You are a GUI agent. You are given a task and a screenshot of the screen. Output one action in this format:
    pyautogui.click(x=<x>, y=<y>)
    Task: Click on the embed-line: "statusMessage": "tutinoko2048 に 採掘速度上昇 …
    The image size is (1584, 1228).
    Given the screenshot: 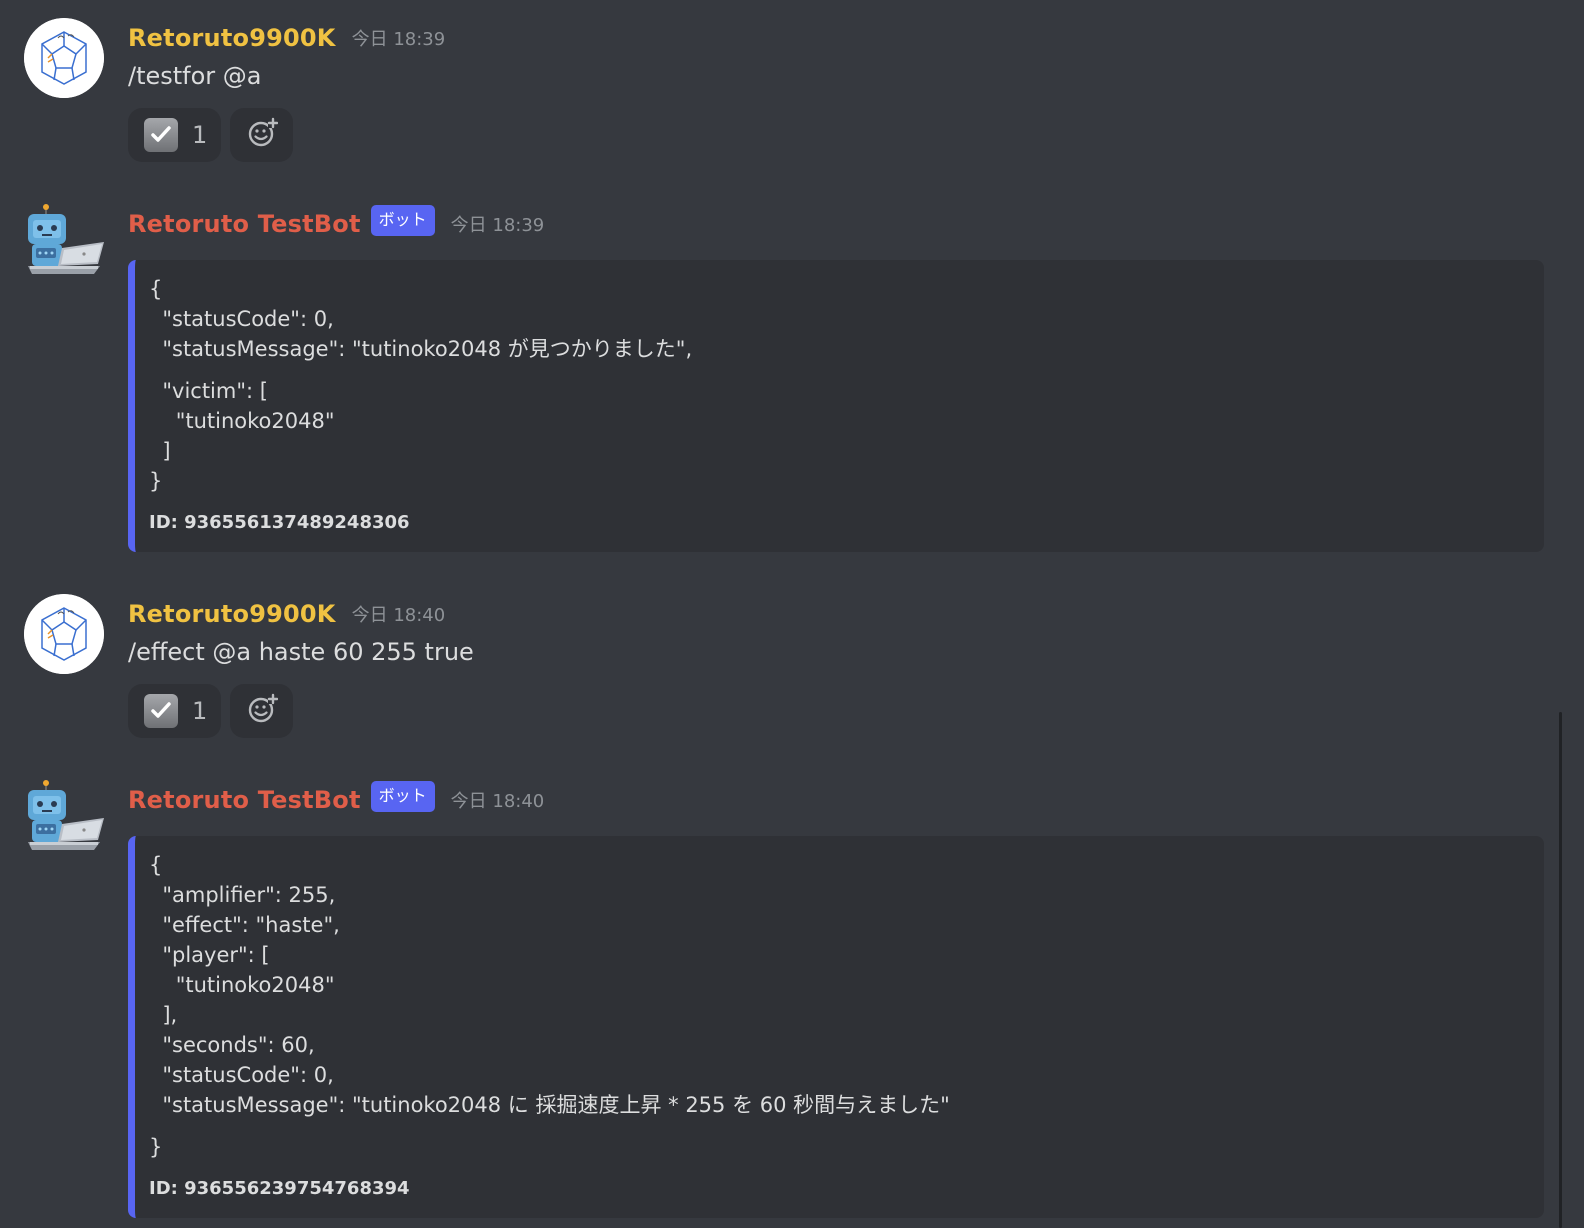 What is the action you would take?
    pyautogui.click(x=549, y=1105)
    